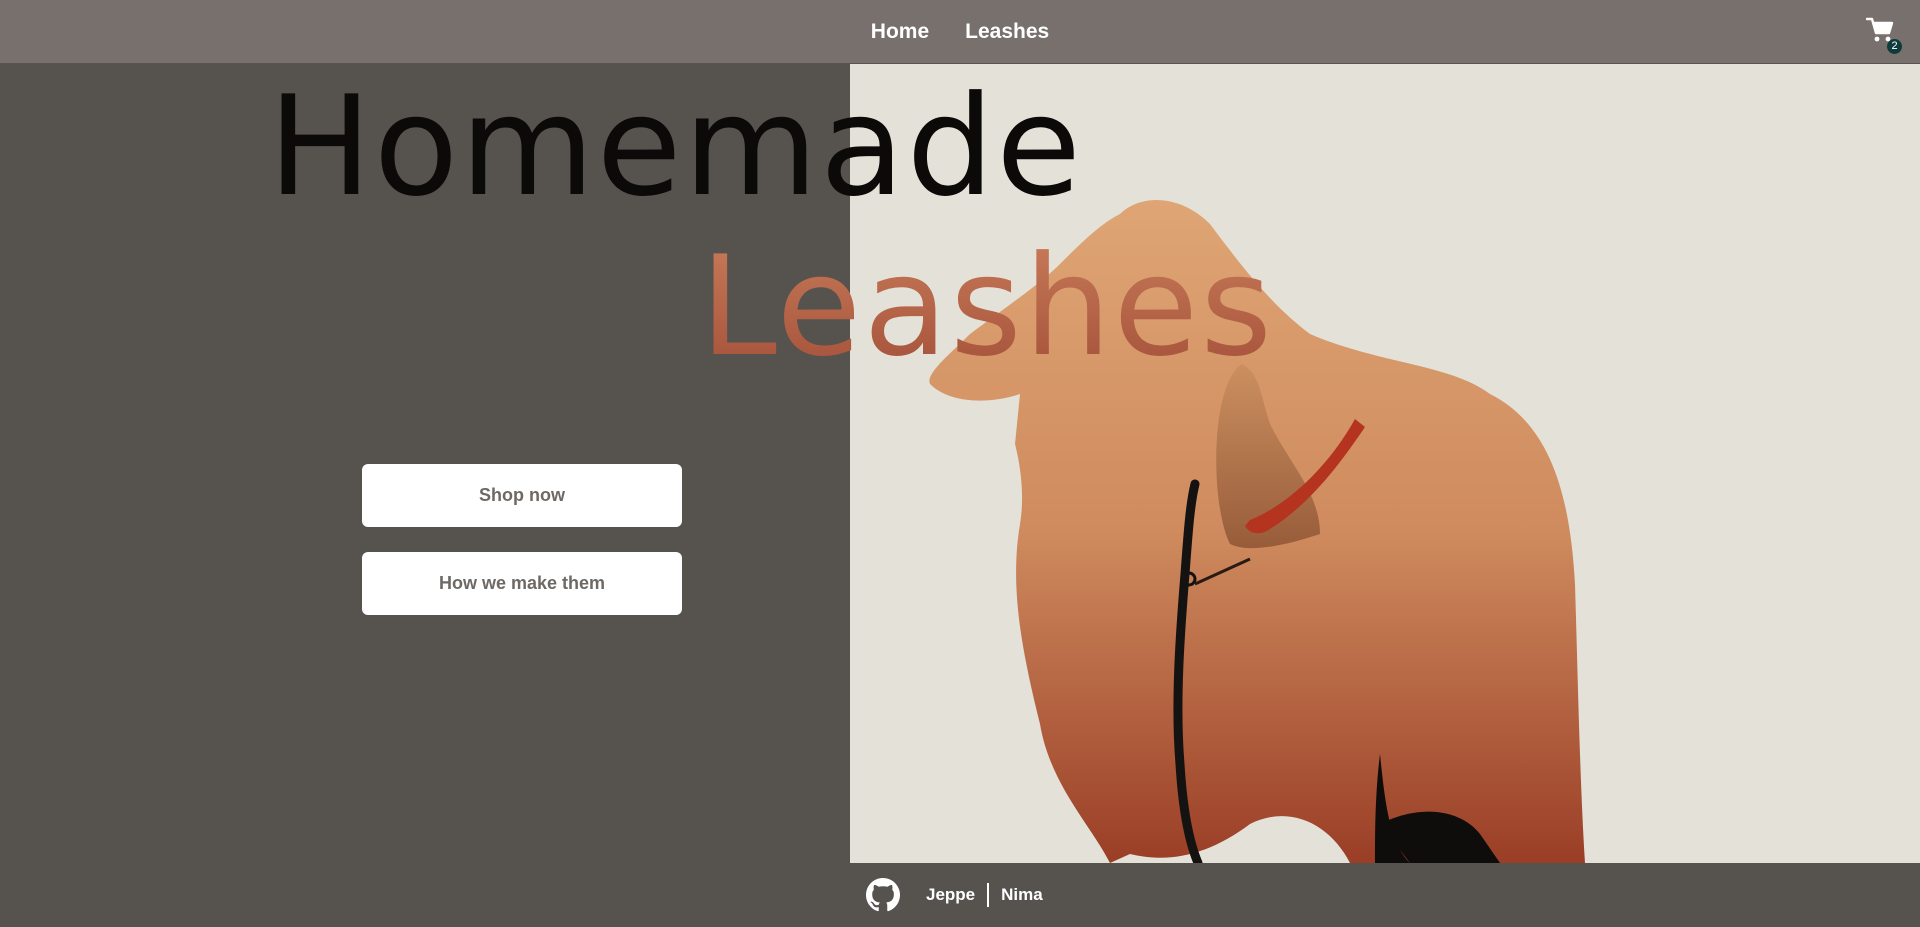 The height and width of the screenshot is (927, 1920). Describe the element at coordinates (676, 146) in the screenshot. I see `headline-homemade: Homemade` at that location.